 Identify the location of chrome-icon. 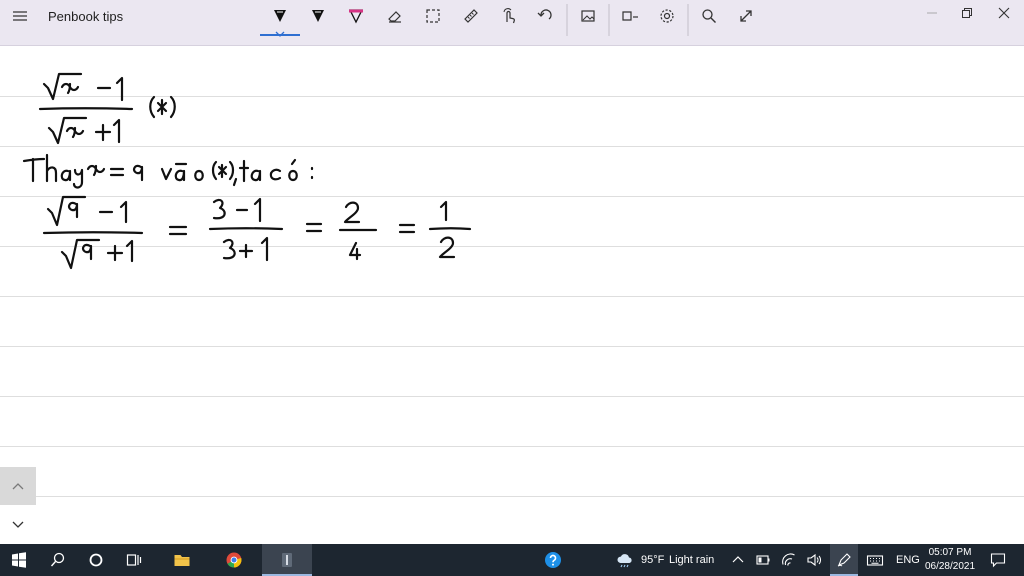
(234, 560).